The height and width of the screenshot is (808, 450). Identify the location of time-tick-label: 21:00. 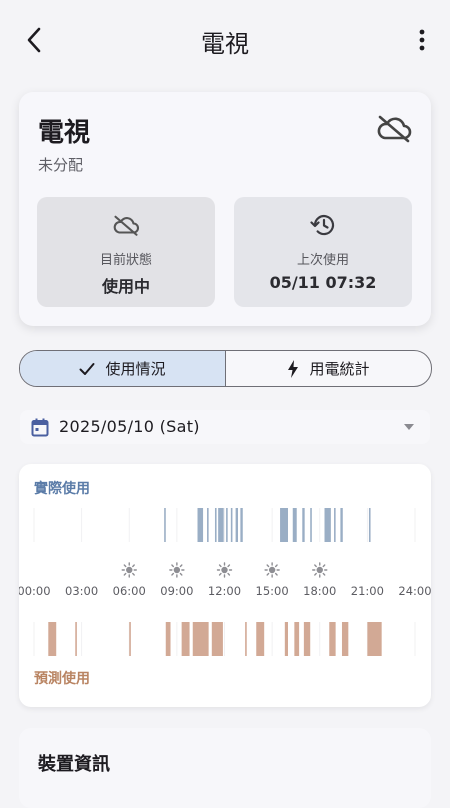
(367, 591).